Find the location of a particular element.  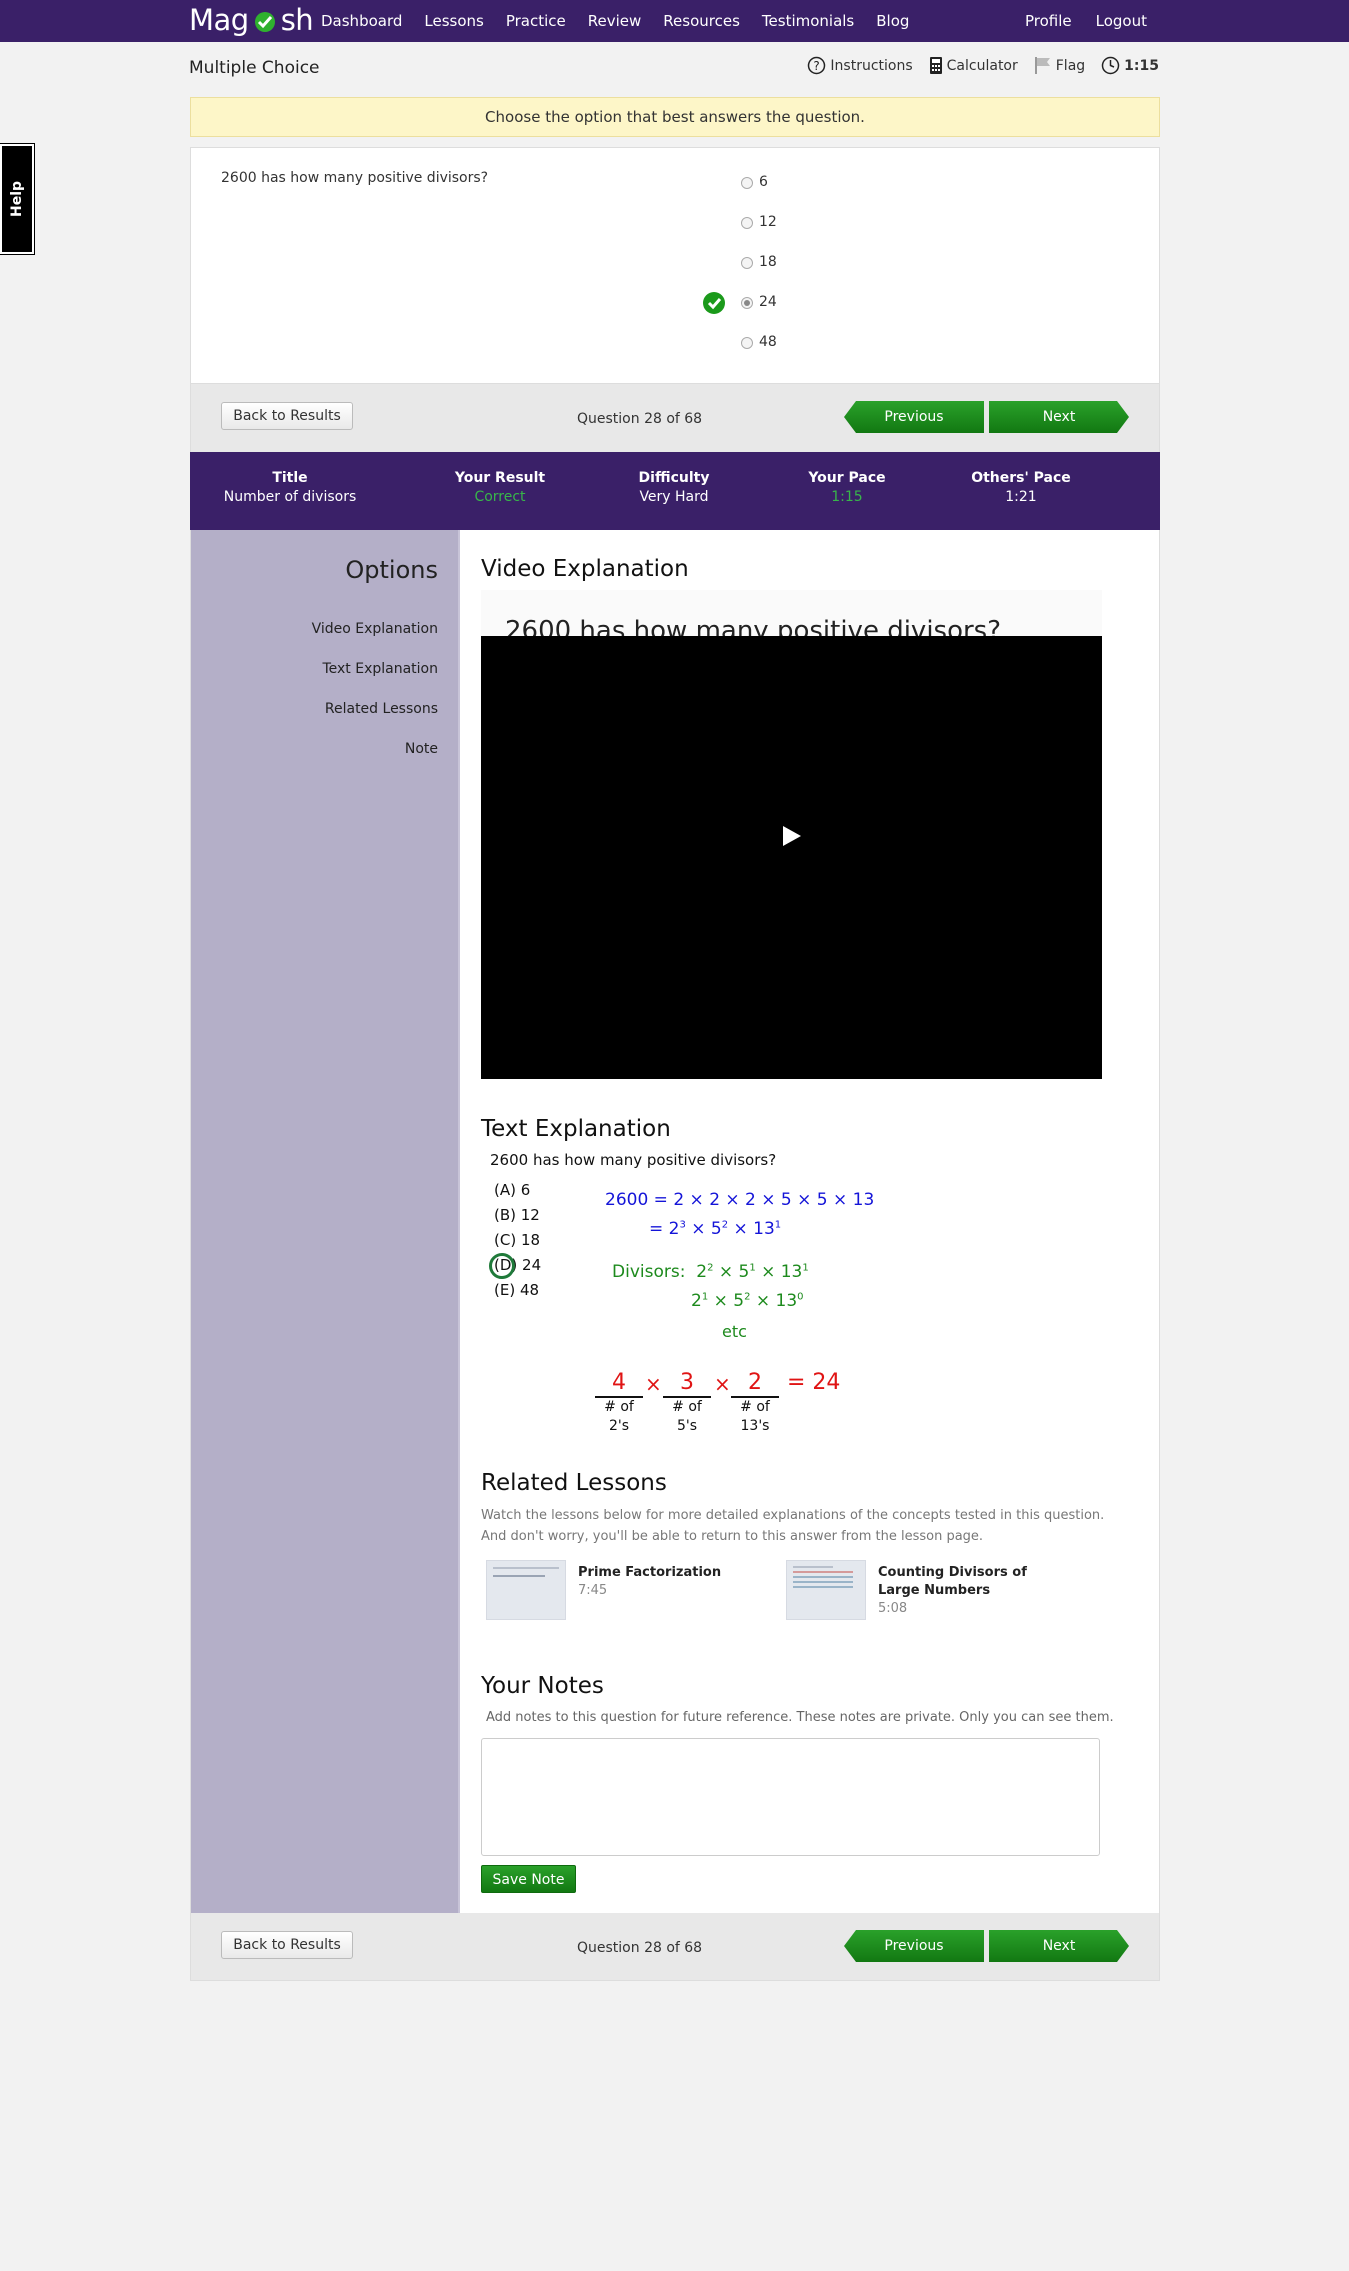

logo-check-icon is located at coordinates (265, 20).